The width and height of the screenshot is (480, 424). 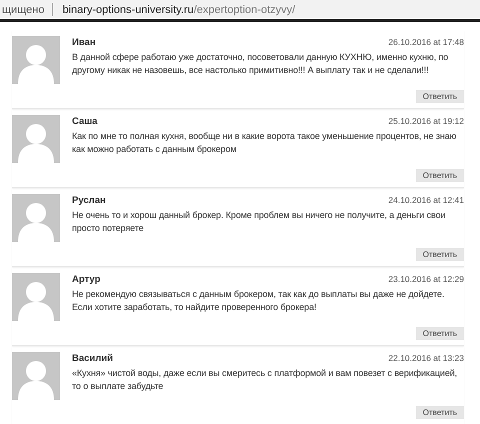 What do you see at coordinates (426, 121) in the screenshot?
I see `comment-date: 25.10.2016 at 19:12` at bounding box center [426, 121].